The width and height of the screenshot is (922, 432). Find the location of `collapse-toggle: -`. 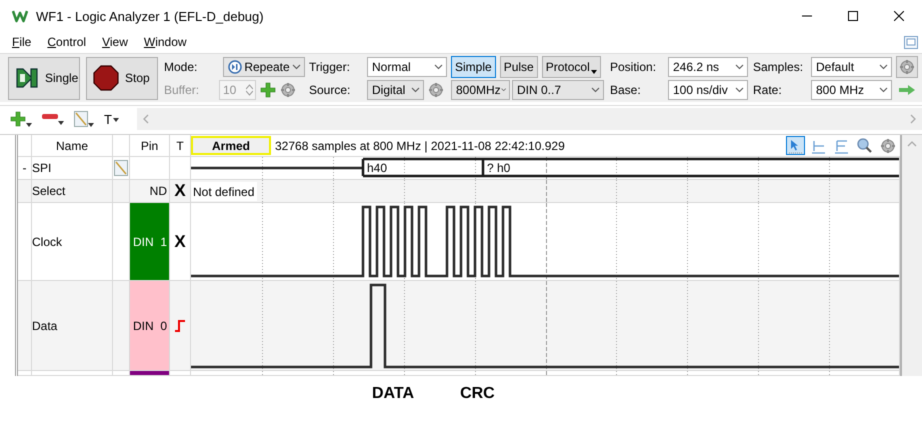

collapse-toggle: - is located at coordinates (24, 168).